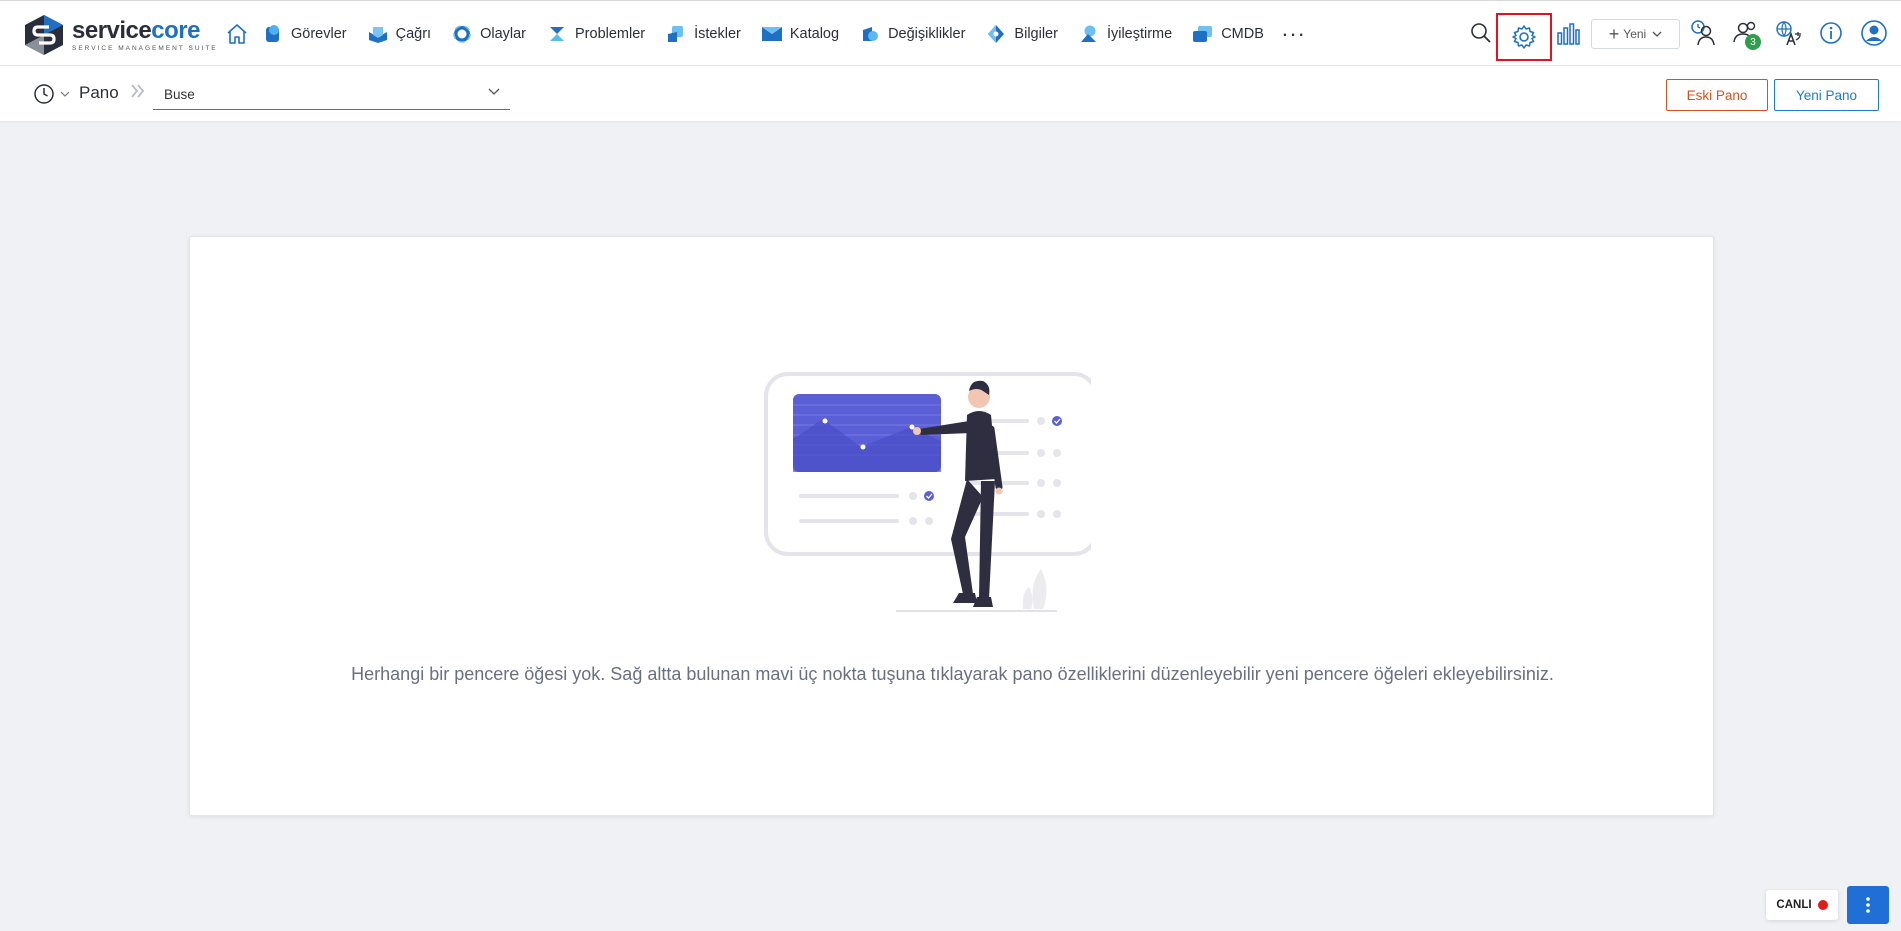 The height and width of the screenshot is (931, 1901). I want to click on info-button, so click(1831, 33).